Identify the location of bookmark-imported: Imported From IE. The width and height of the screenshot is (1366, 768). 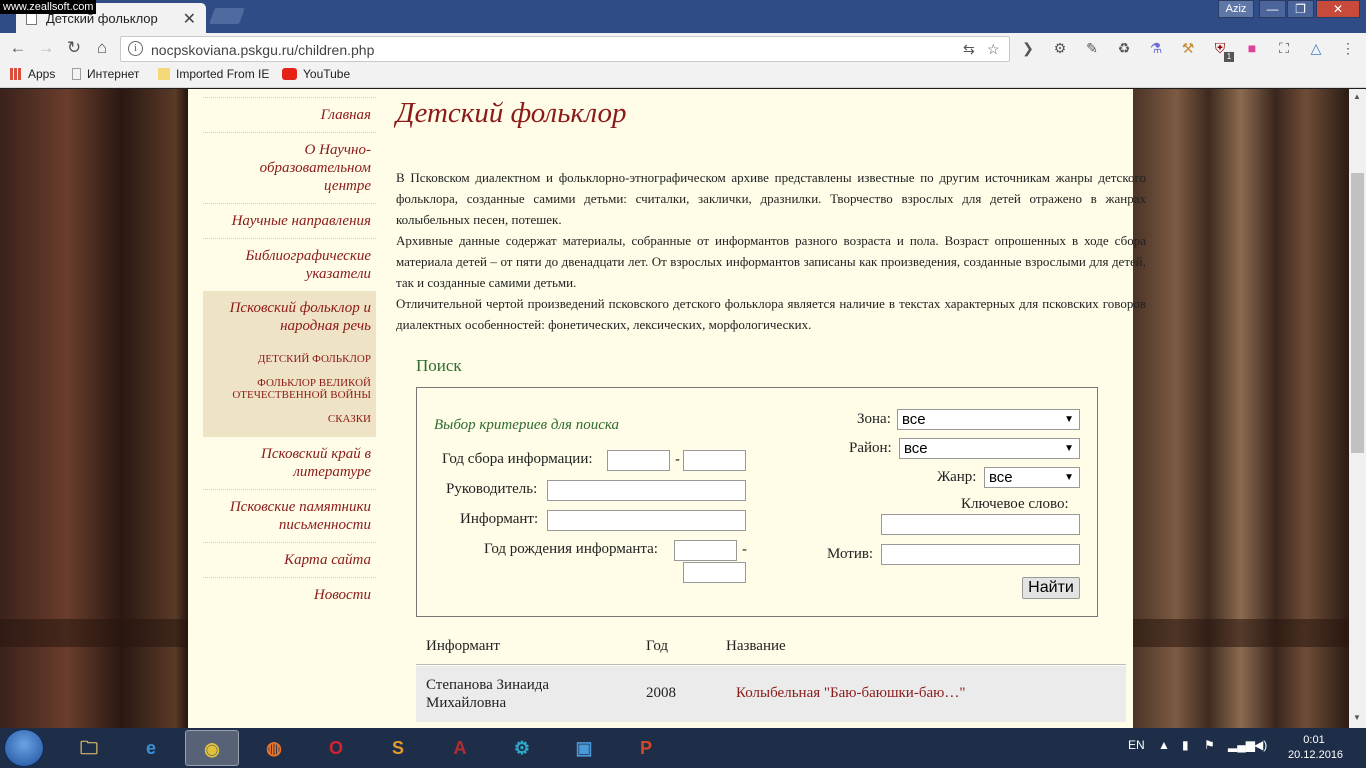
(213, 74).